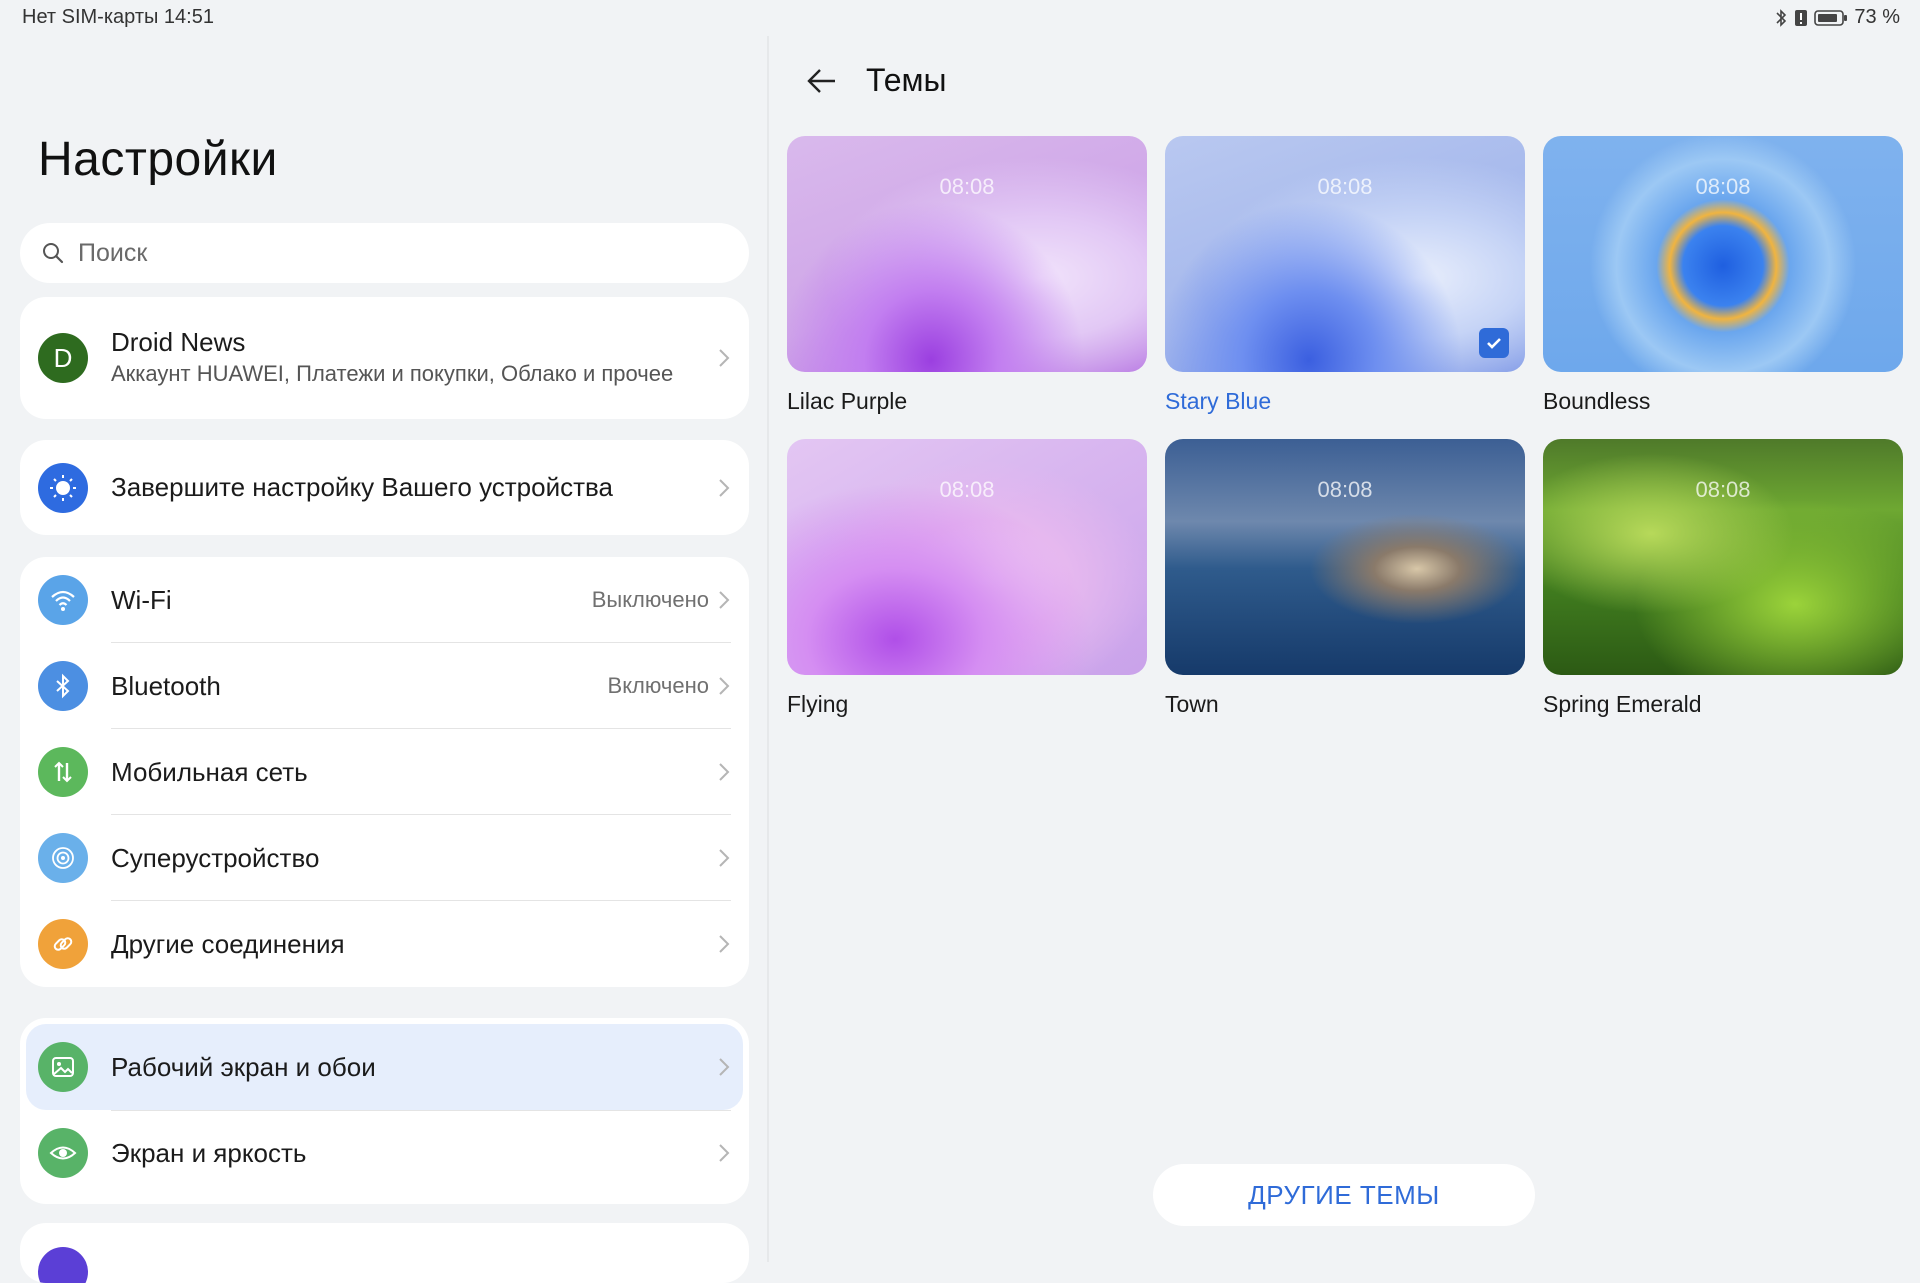  I want to click on theme-name: Spring Emerald, so click(1622, 704).